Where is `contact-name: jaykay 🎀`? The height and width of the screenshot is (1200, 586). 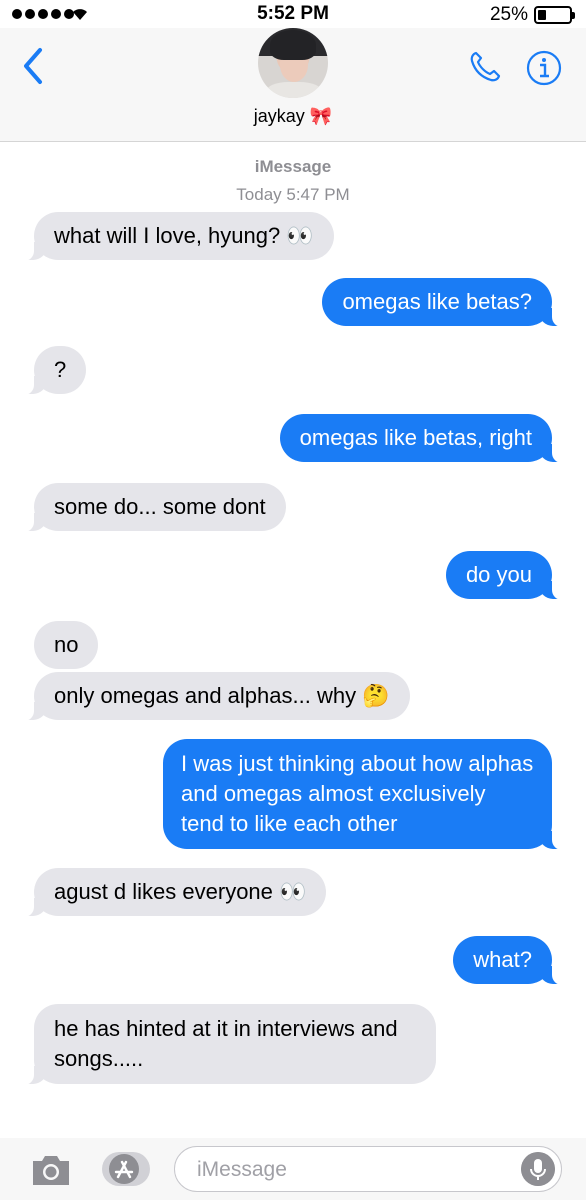
contact-name: jaykay 🎀 is located at coordinates (293, 116).